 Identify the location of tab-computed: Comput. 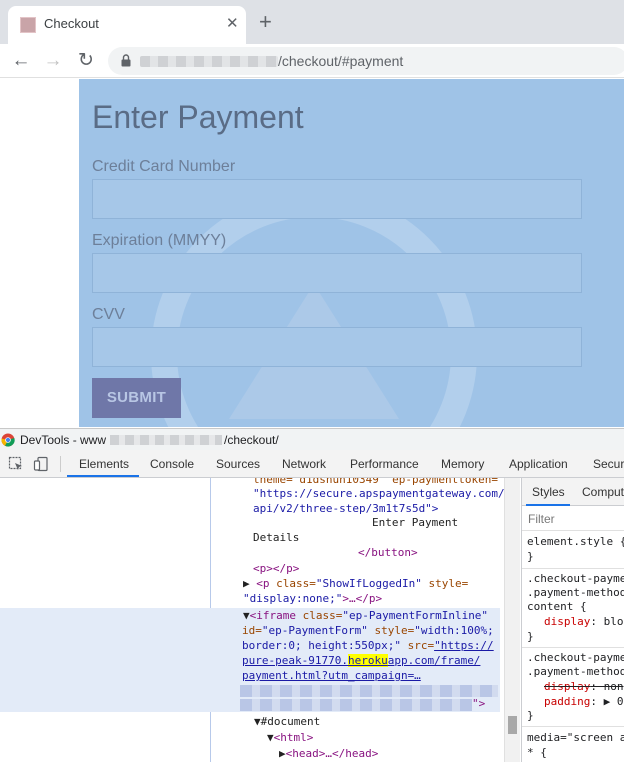
(603, 492).